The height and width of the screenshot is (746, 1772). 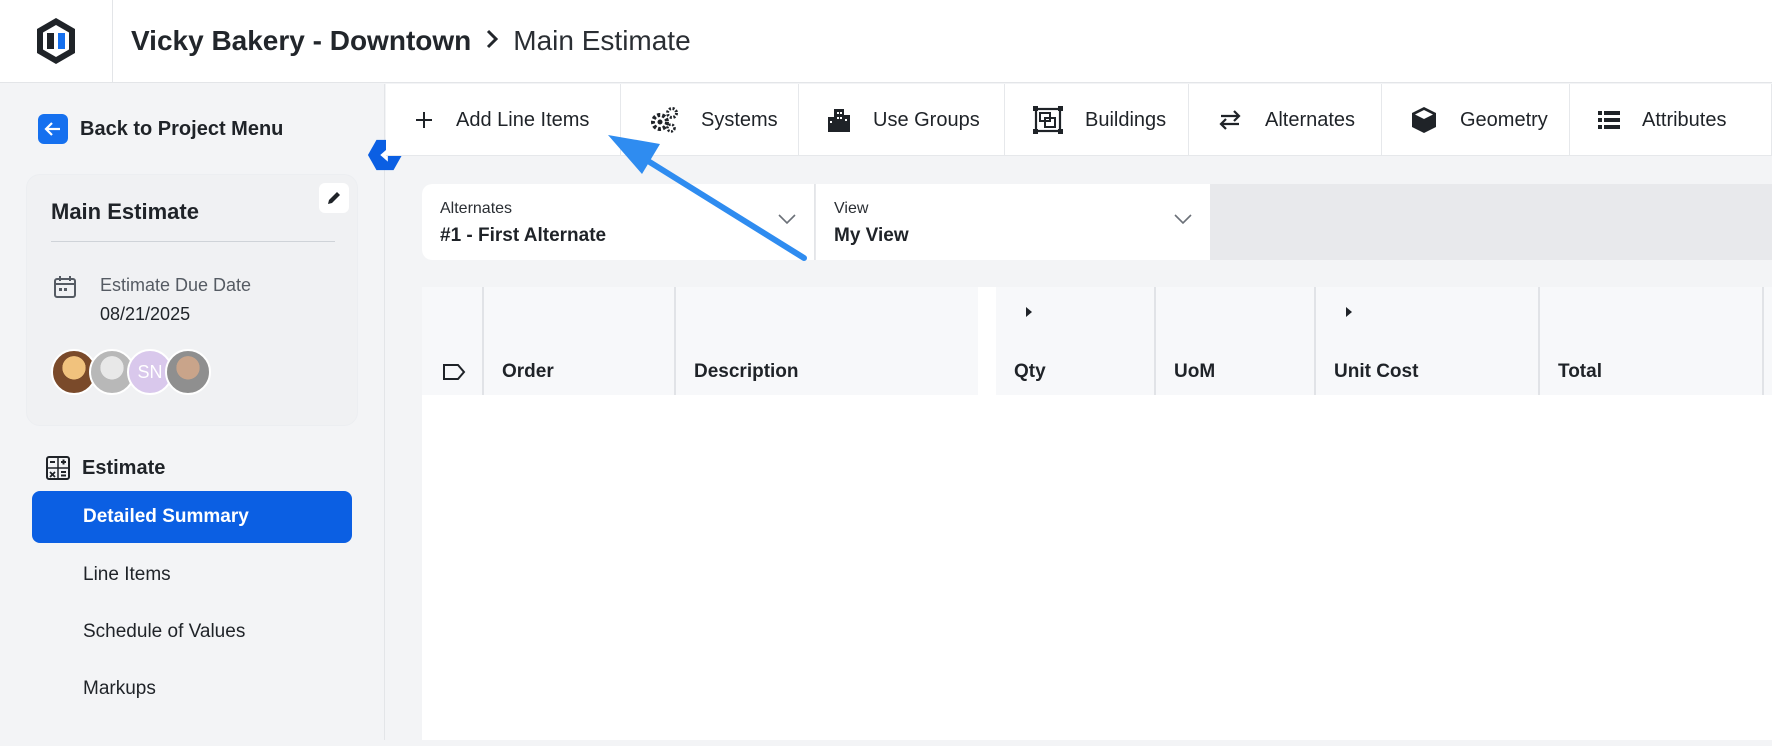 I want to click on team-avatars: SN, so click(x=131, y=372).